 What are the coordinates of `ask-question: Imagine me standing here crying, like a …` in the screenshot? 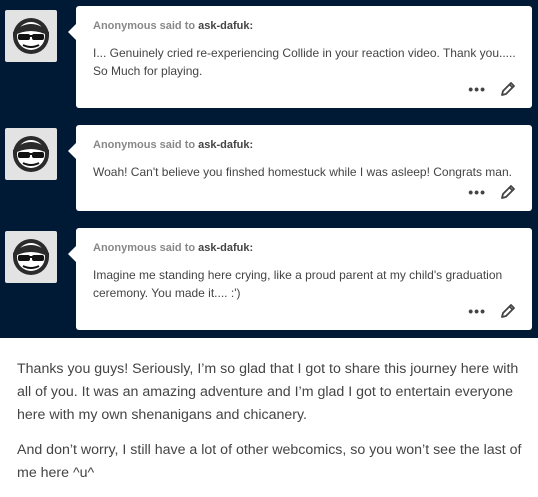 It's located at (298, 284).